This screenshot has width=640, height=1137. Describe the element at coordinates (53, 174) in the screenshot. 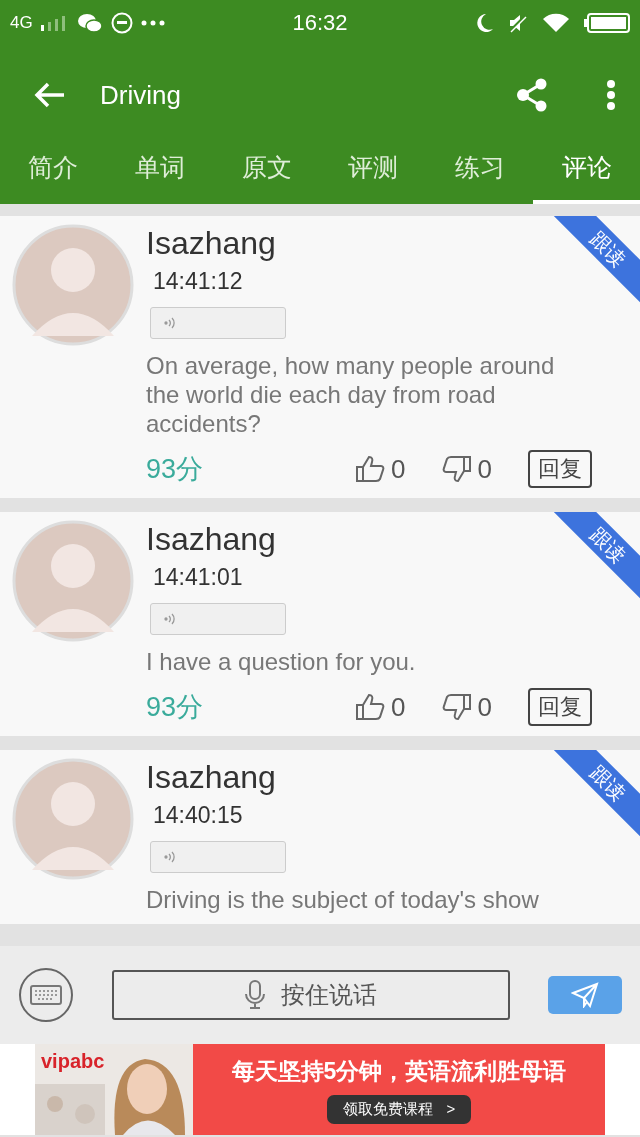

I see `tab: 简介` at that location.